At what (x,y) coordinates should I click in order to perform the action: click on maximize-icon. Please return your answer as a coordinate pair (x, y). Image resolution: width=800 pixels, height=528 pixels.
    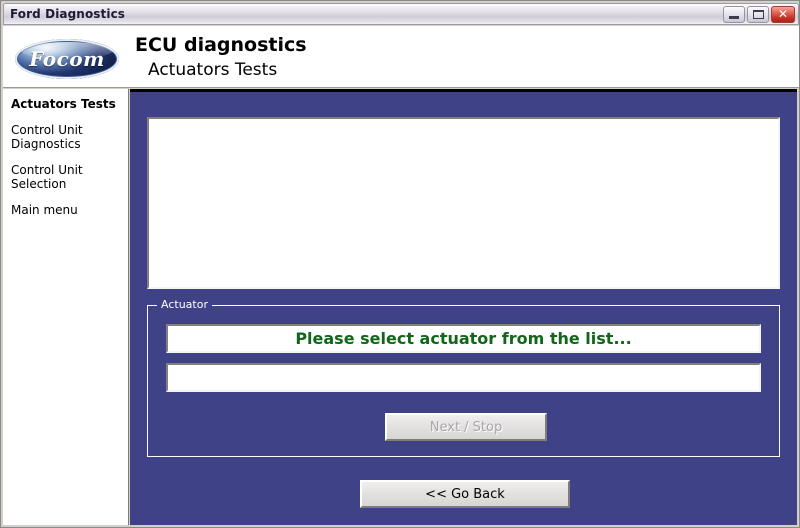
    Looking at the image, I should click on (758, 14).